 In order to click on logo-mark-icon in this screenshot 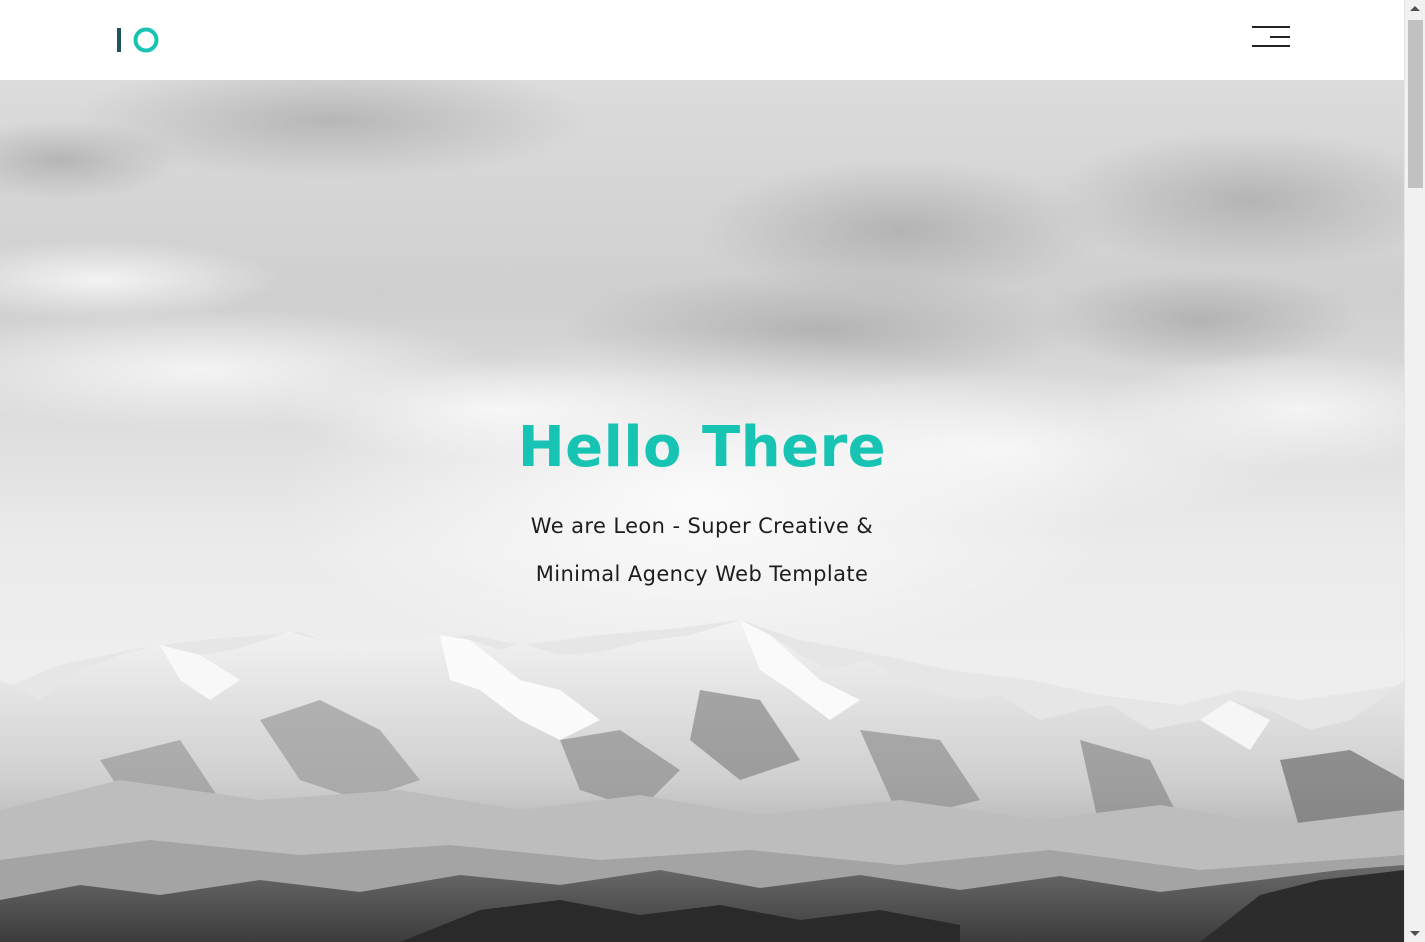, I will do `click(138, 40)`.